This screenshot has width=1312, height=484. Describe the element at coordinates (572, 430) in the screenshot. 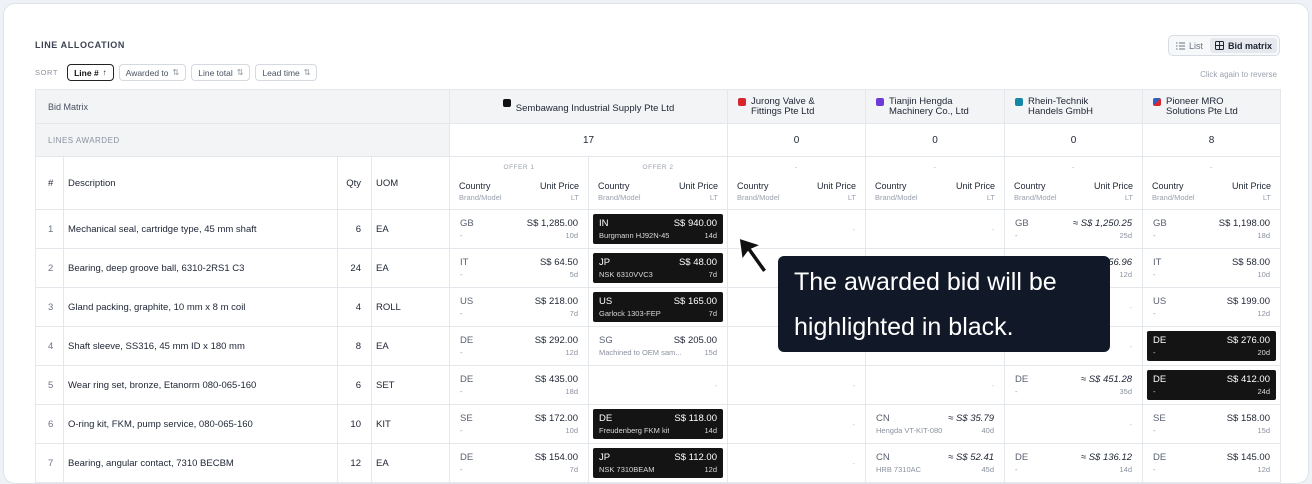

I see `bid-lead-time: 10d` at that location.